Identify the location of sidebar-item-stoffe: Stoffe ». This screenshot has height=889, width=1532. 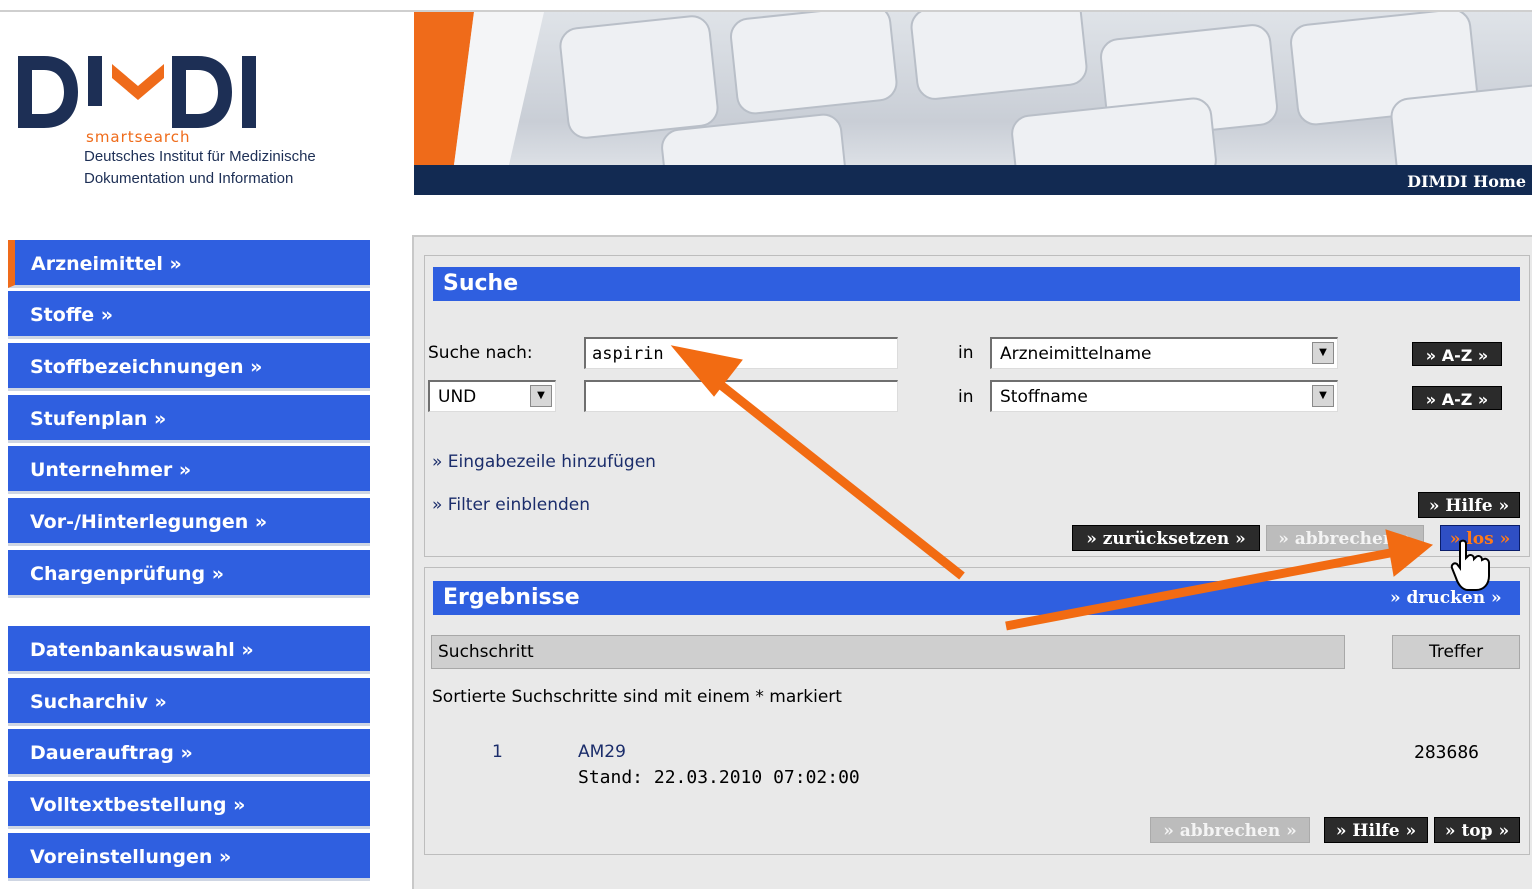
(189, 315).